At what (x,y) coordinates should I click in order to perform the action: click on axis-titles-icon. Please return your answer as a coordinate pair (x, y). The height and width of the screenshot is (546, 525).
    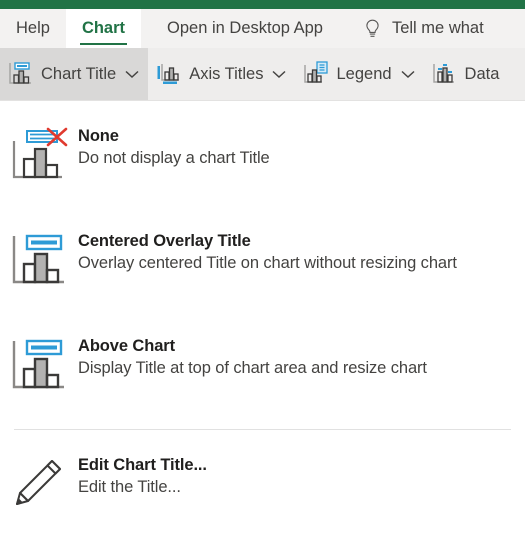
    Looking at the image, I should click on (168, 74).